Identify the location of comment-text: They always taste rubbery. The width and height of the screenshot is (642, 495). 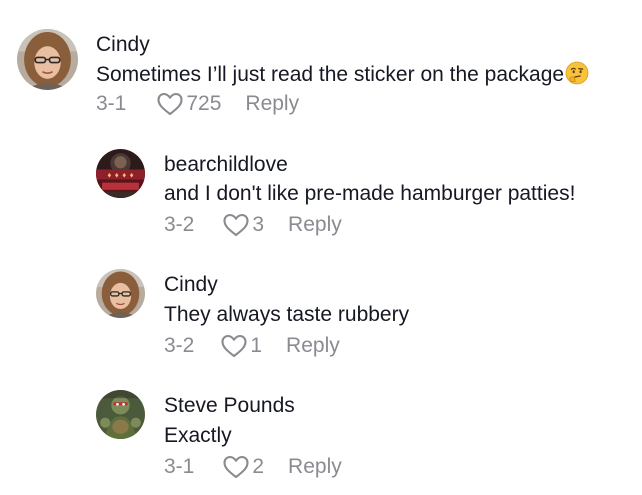
(287, 314).